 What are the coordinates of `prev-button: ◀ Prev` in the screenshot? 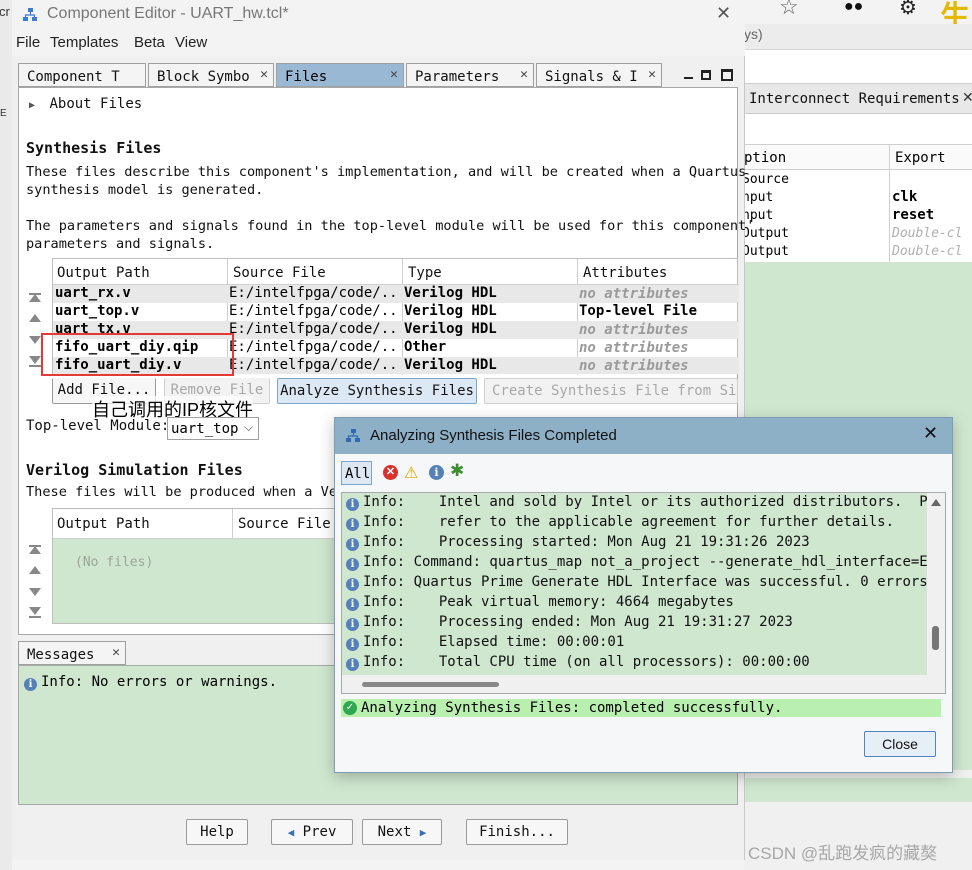 It's located at (312, 832).